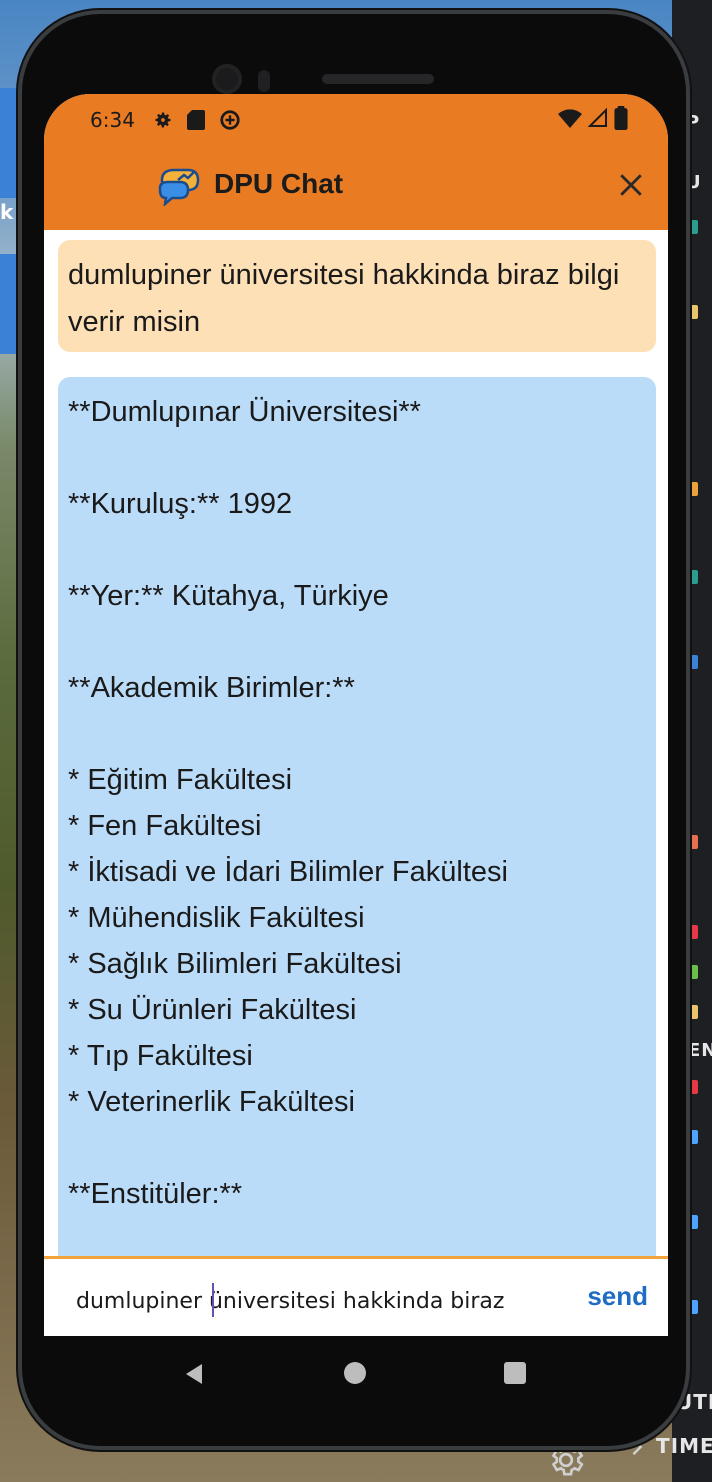 This screenshot has height=1482, width=712. Describe the element at coordinates (693, 122) in the screenshot. I see `desktop-label: P` at that location.